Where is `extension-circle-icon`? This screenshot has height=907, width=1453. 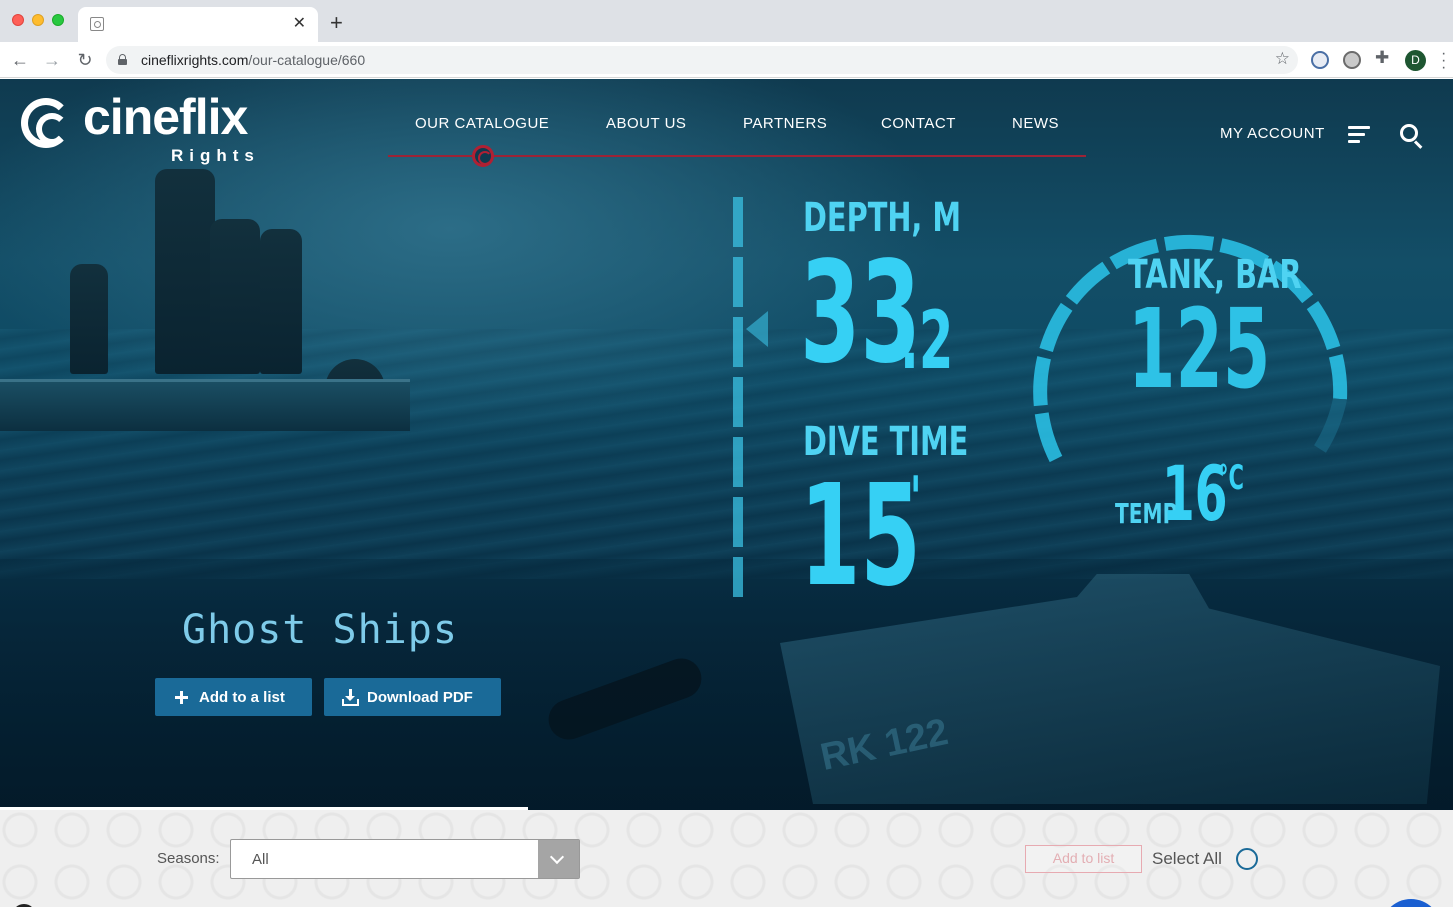 extension-circle-icon is located at coordinates (1352, 60).